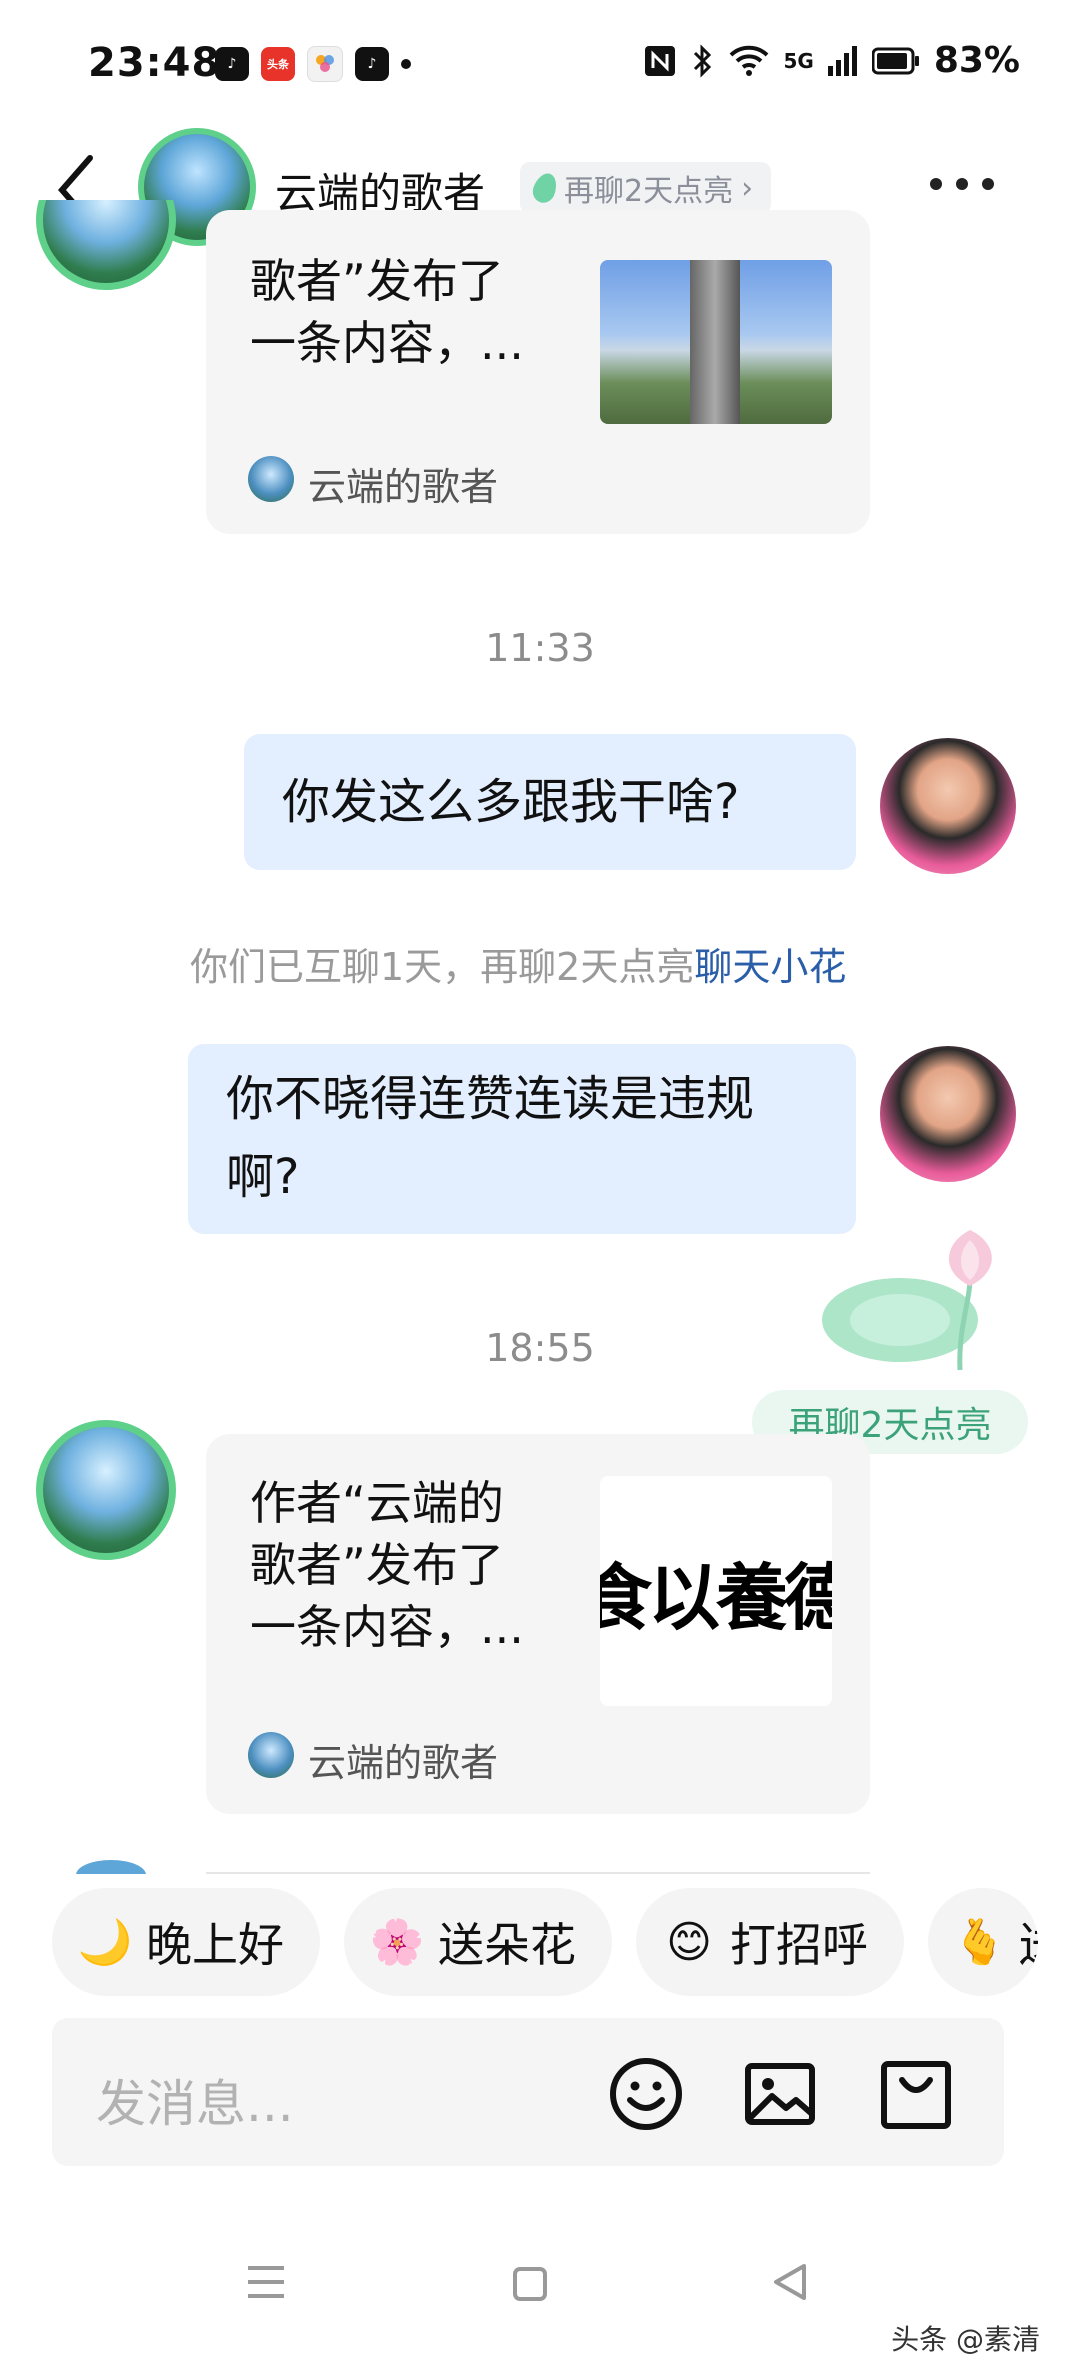 The height and width of the screenshot is (2374, 1080). I want to click on system-note-text: 你们已互聊1天，再聊2天点亮, so click(442, 967).